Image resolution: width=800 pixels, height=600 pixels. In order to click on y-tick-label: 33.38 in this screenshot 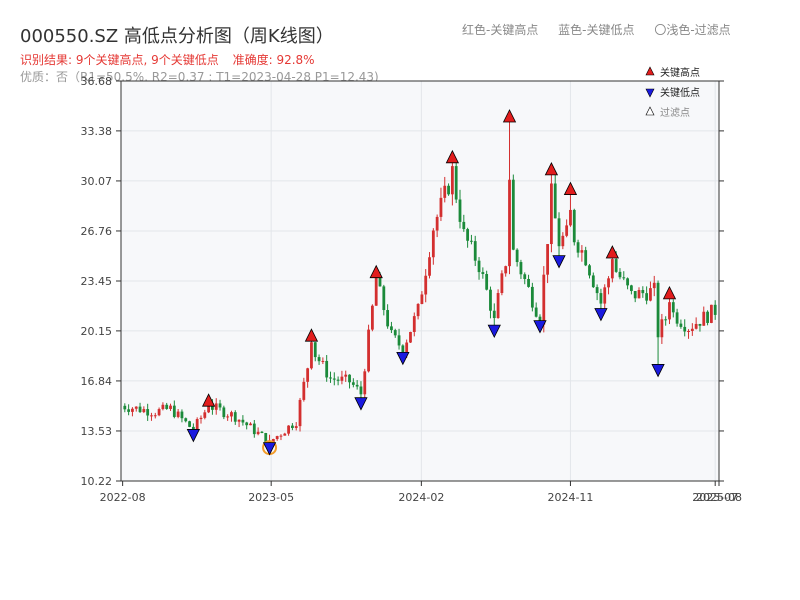, I will do `click(97, 131)`.